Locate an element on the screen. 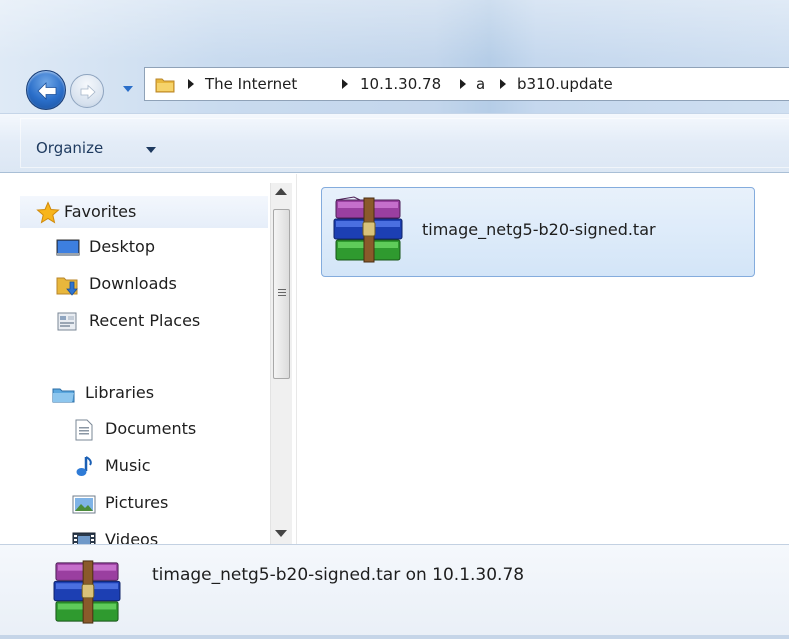  file-item: timage_netg5-b20-signed.tar is located at coordinates (538, 232).